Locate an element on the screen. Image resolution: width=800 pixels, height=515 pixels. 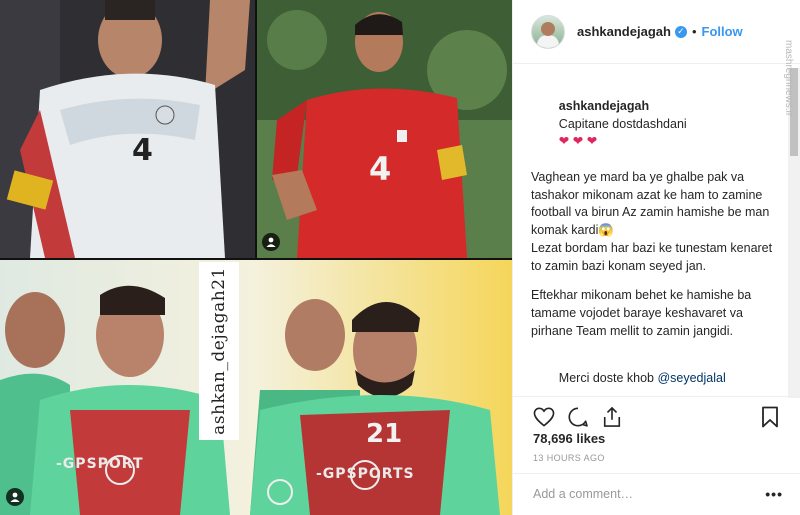
more-options-icon: ••• is located at coordinates (774, 494).